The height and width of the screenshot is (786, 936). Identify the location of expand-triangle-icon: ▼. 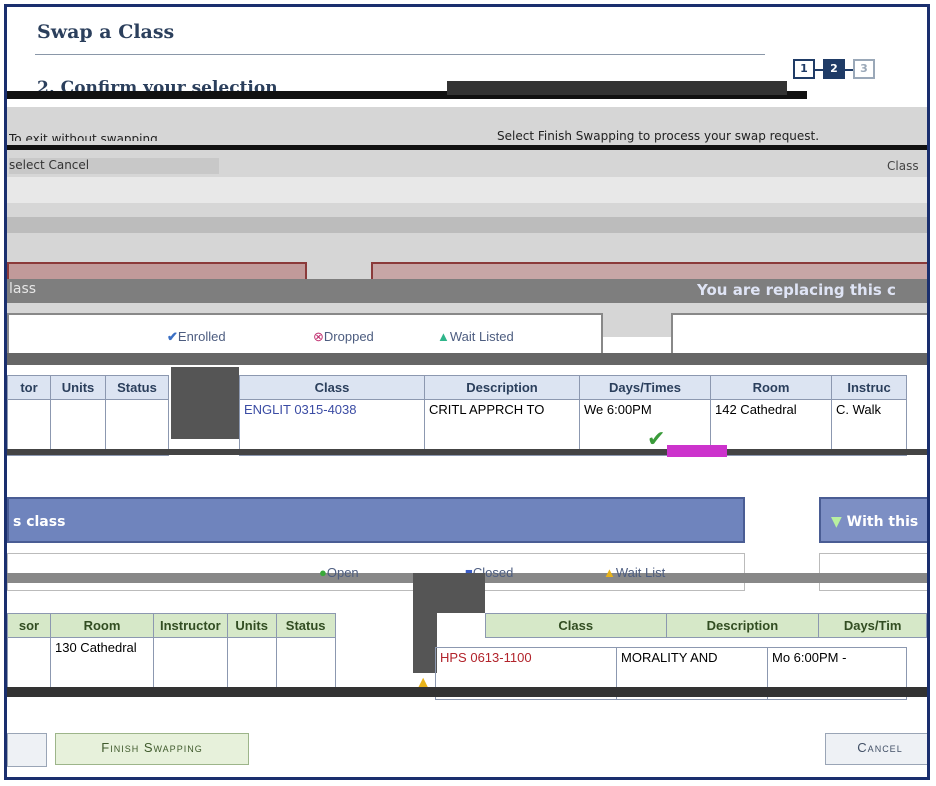
(836, 522).